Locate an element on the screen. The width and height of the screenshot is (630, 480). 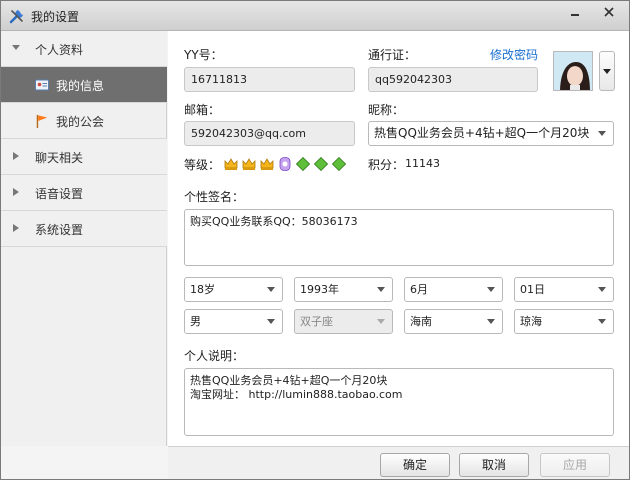
footer-bar: 确定 取消 应用 is located at coordinates (398, 462).